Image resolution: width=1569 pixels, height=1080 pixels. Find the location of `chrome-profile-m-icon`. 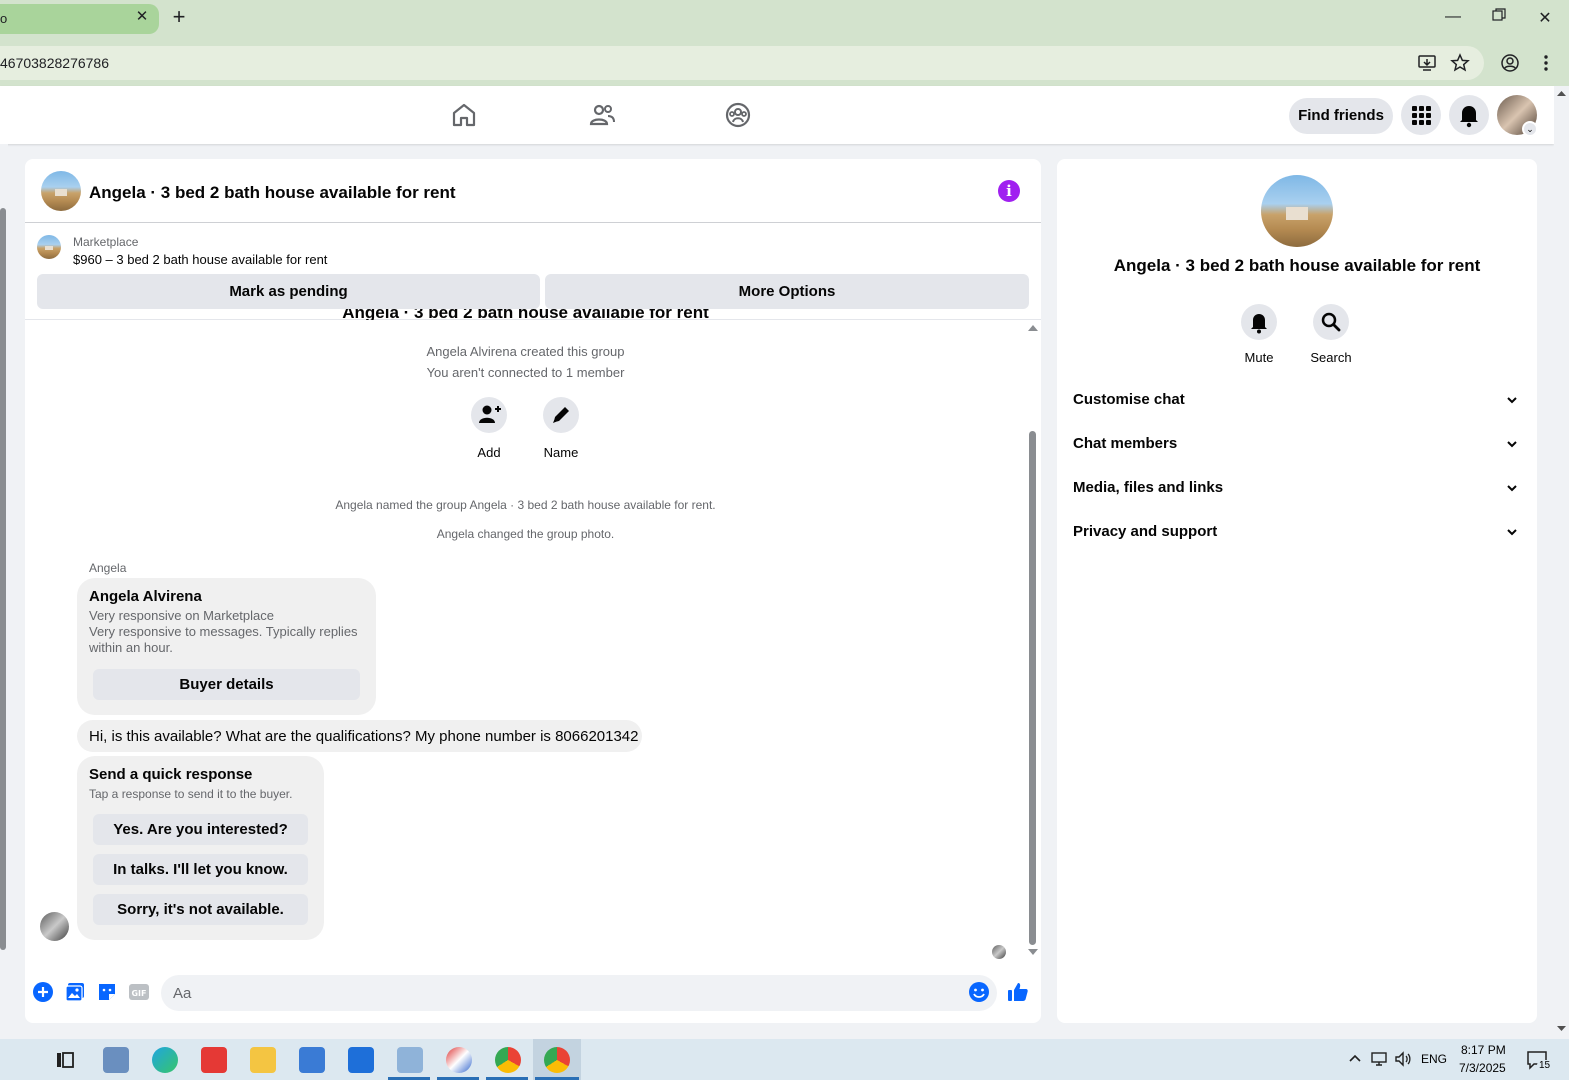

chrome-profile-m-icon is located at coordinates (508, 1060).